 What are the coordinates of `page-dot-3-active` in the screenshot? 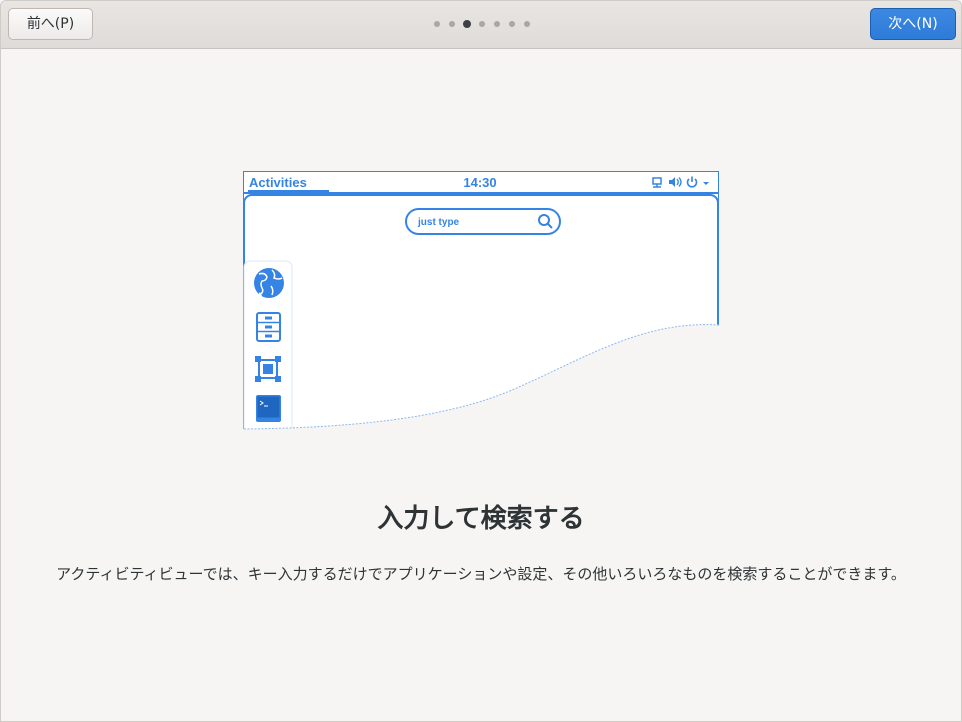 It's located at (467, 24).